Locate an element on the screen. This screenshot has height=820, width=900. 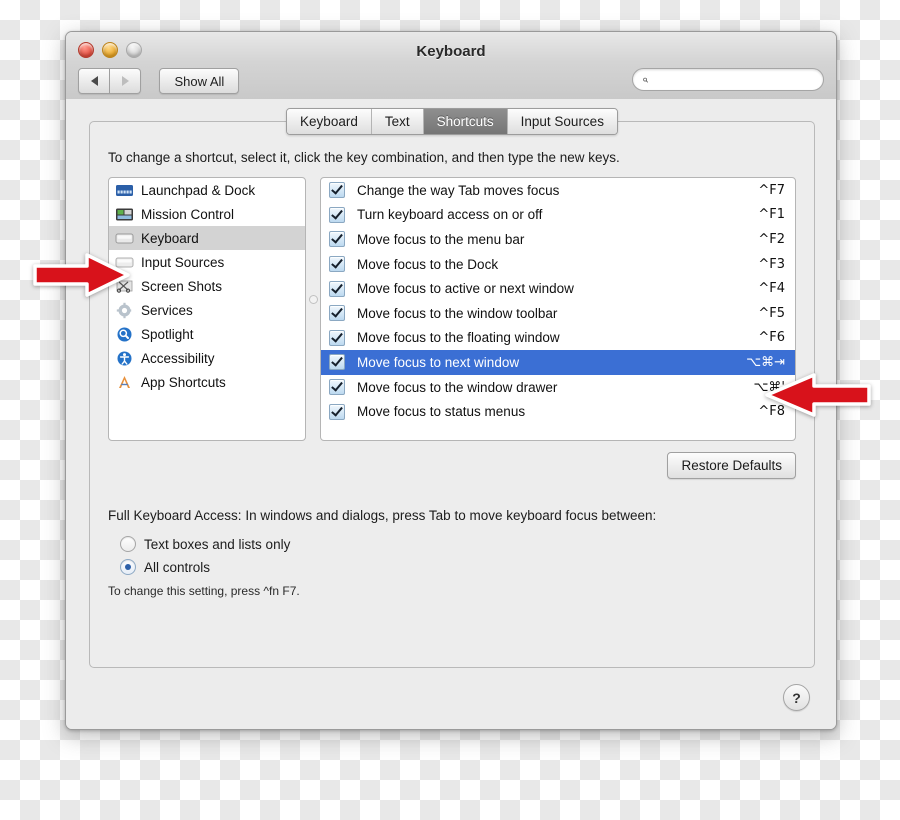
sidebar-item-app-shortcuts: App Shortcuts is located at coordinates (207, 382).